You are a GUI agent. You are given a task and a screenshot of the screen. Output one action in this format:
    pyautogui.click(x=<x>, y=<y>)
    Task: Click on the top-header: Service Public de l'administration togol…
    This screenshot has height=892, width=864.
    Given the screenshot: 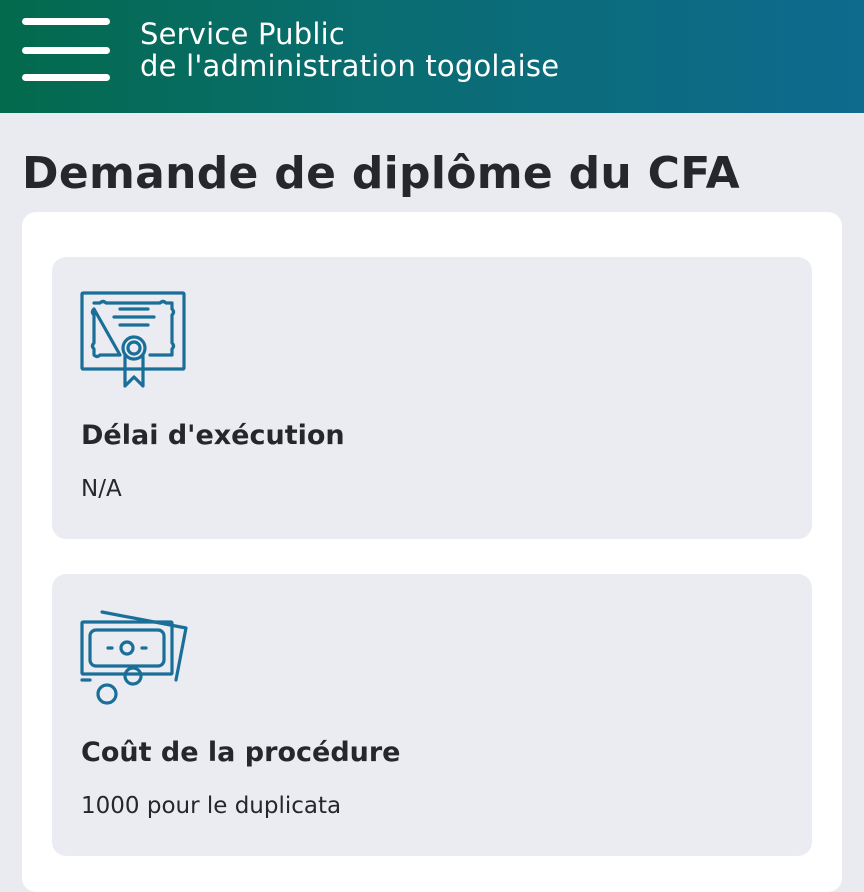 What is the action you would take?
    pyautogui.click(x=432, y=56)
    